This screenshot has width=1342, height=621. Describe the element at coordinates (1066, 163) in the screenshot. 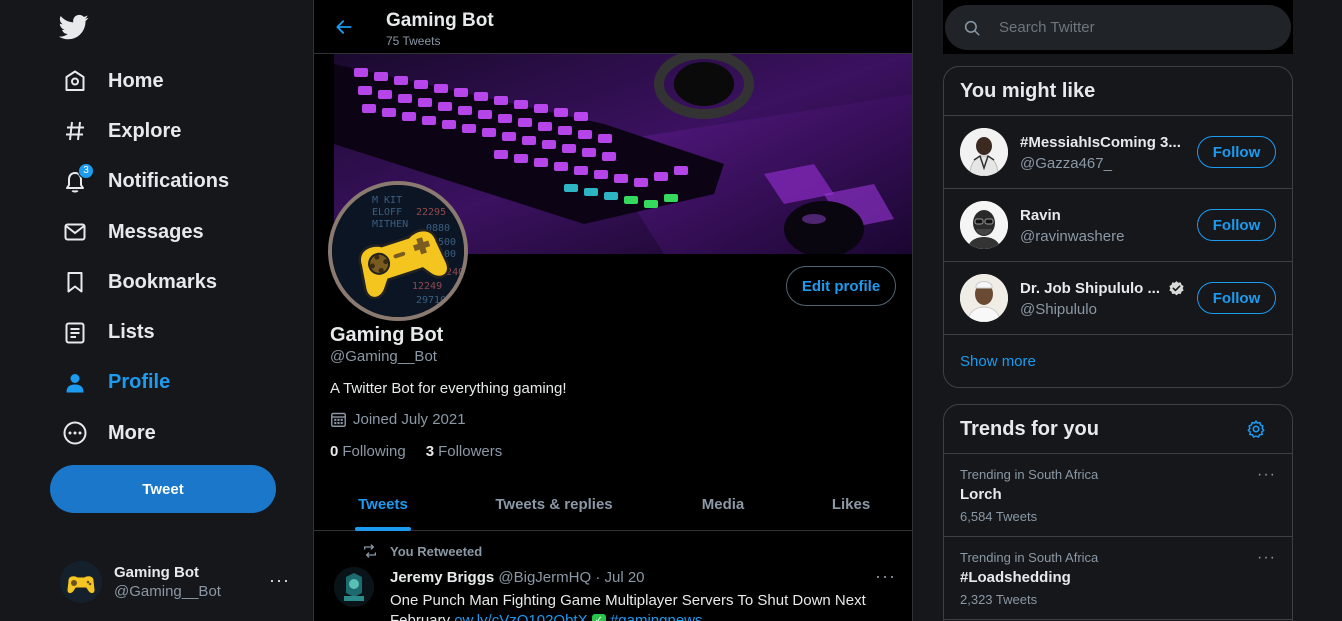

I see `suggested-account-handle: @Gazza467_` at that location.